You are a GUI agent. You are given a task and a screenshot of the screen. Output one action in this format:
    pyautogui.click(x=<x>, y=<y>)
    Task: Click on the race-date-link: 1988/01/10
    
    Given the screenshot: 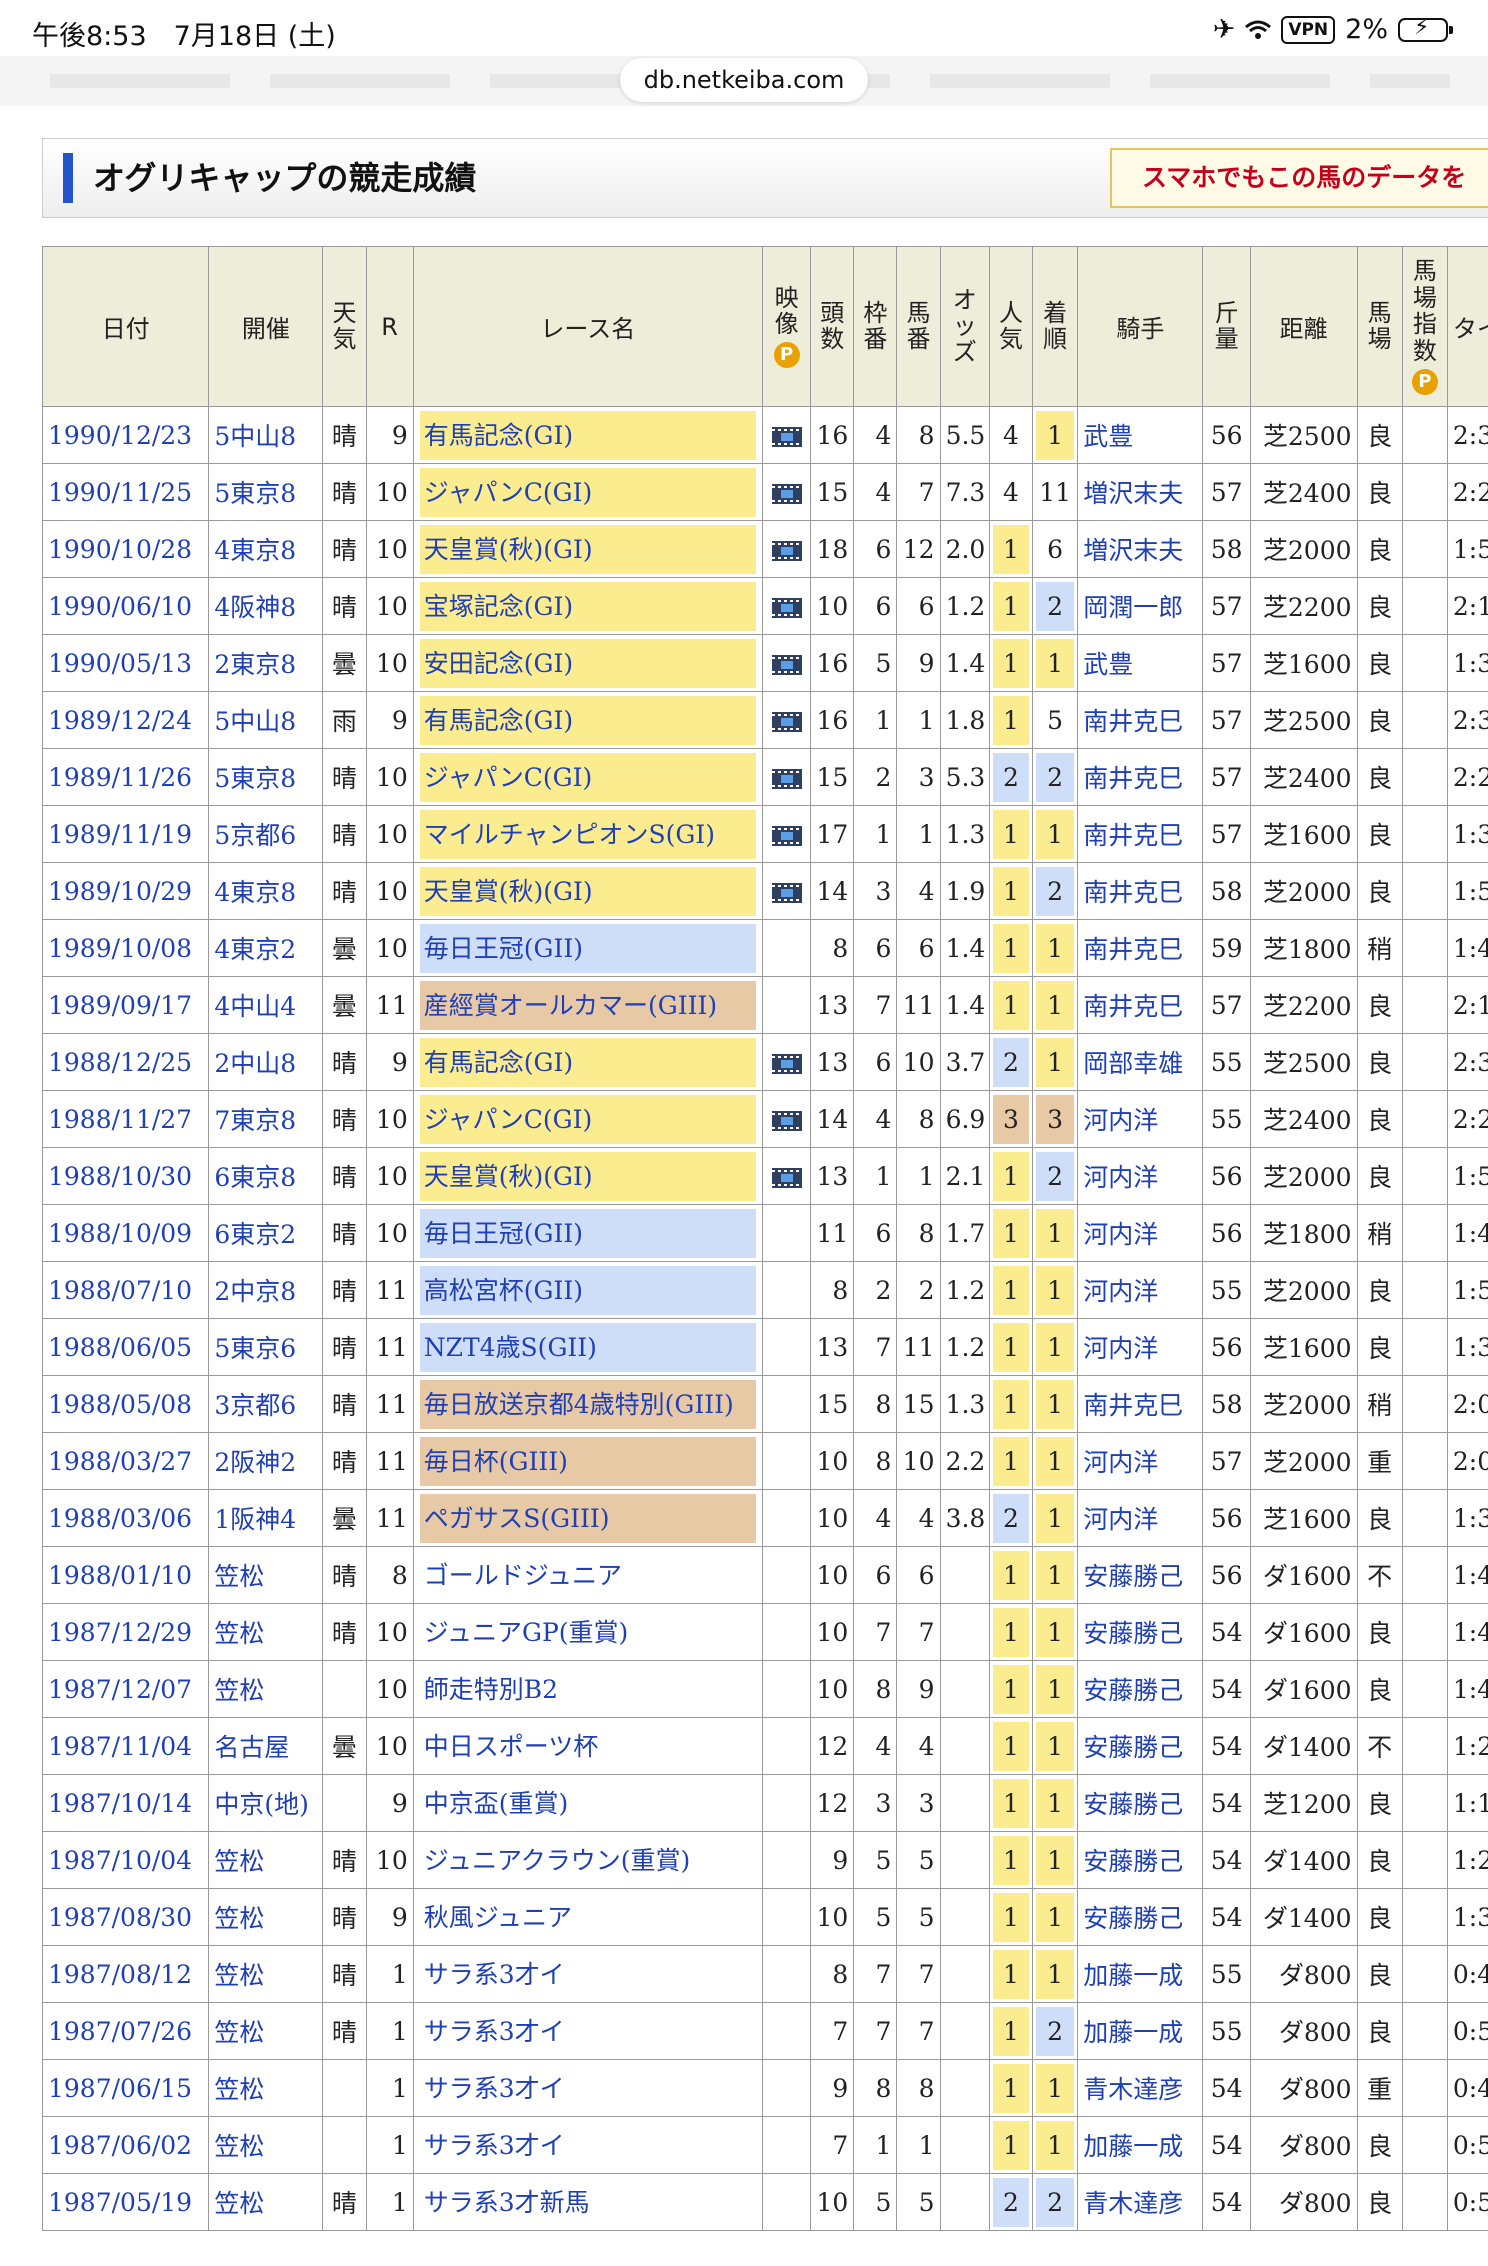 What is the action you would take?
    pyautogui.click(x=126, y=1575)
    